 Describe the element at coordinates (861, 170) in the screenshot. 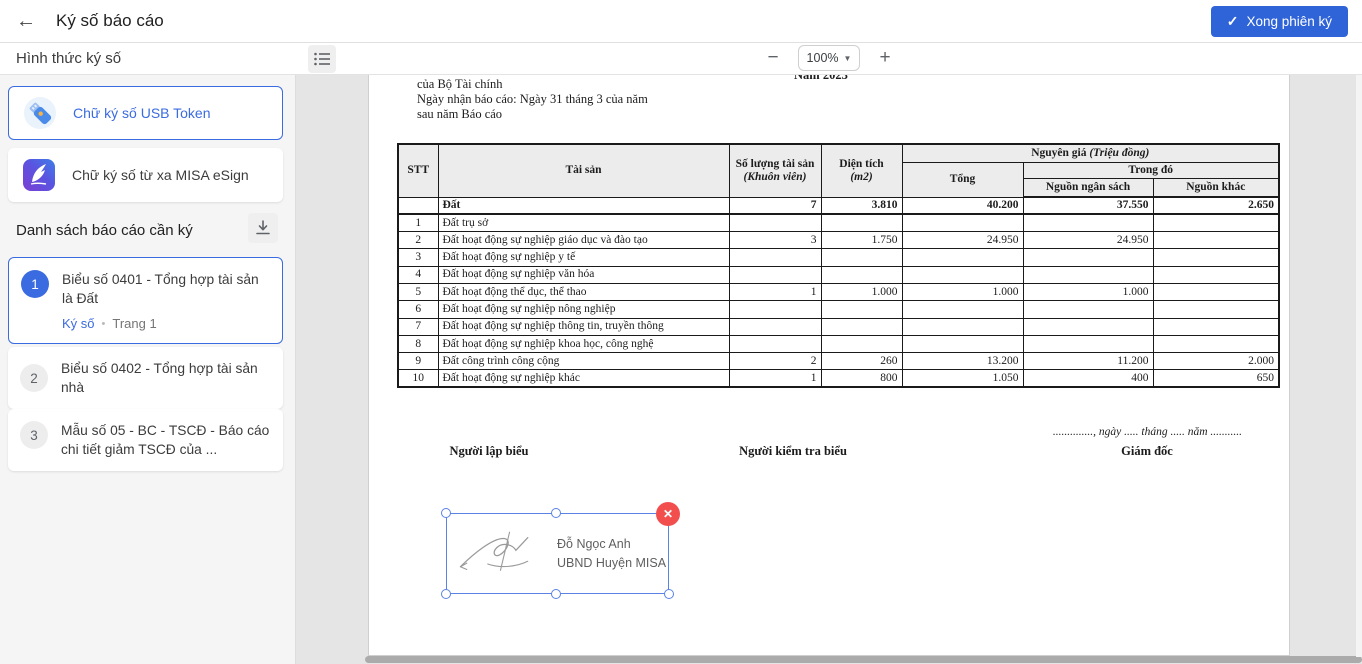

I see `col-header-area: Diện tích (m2)` at that location.